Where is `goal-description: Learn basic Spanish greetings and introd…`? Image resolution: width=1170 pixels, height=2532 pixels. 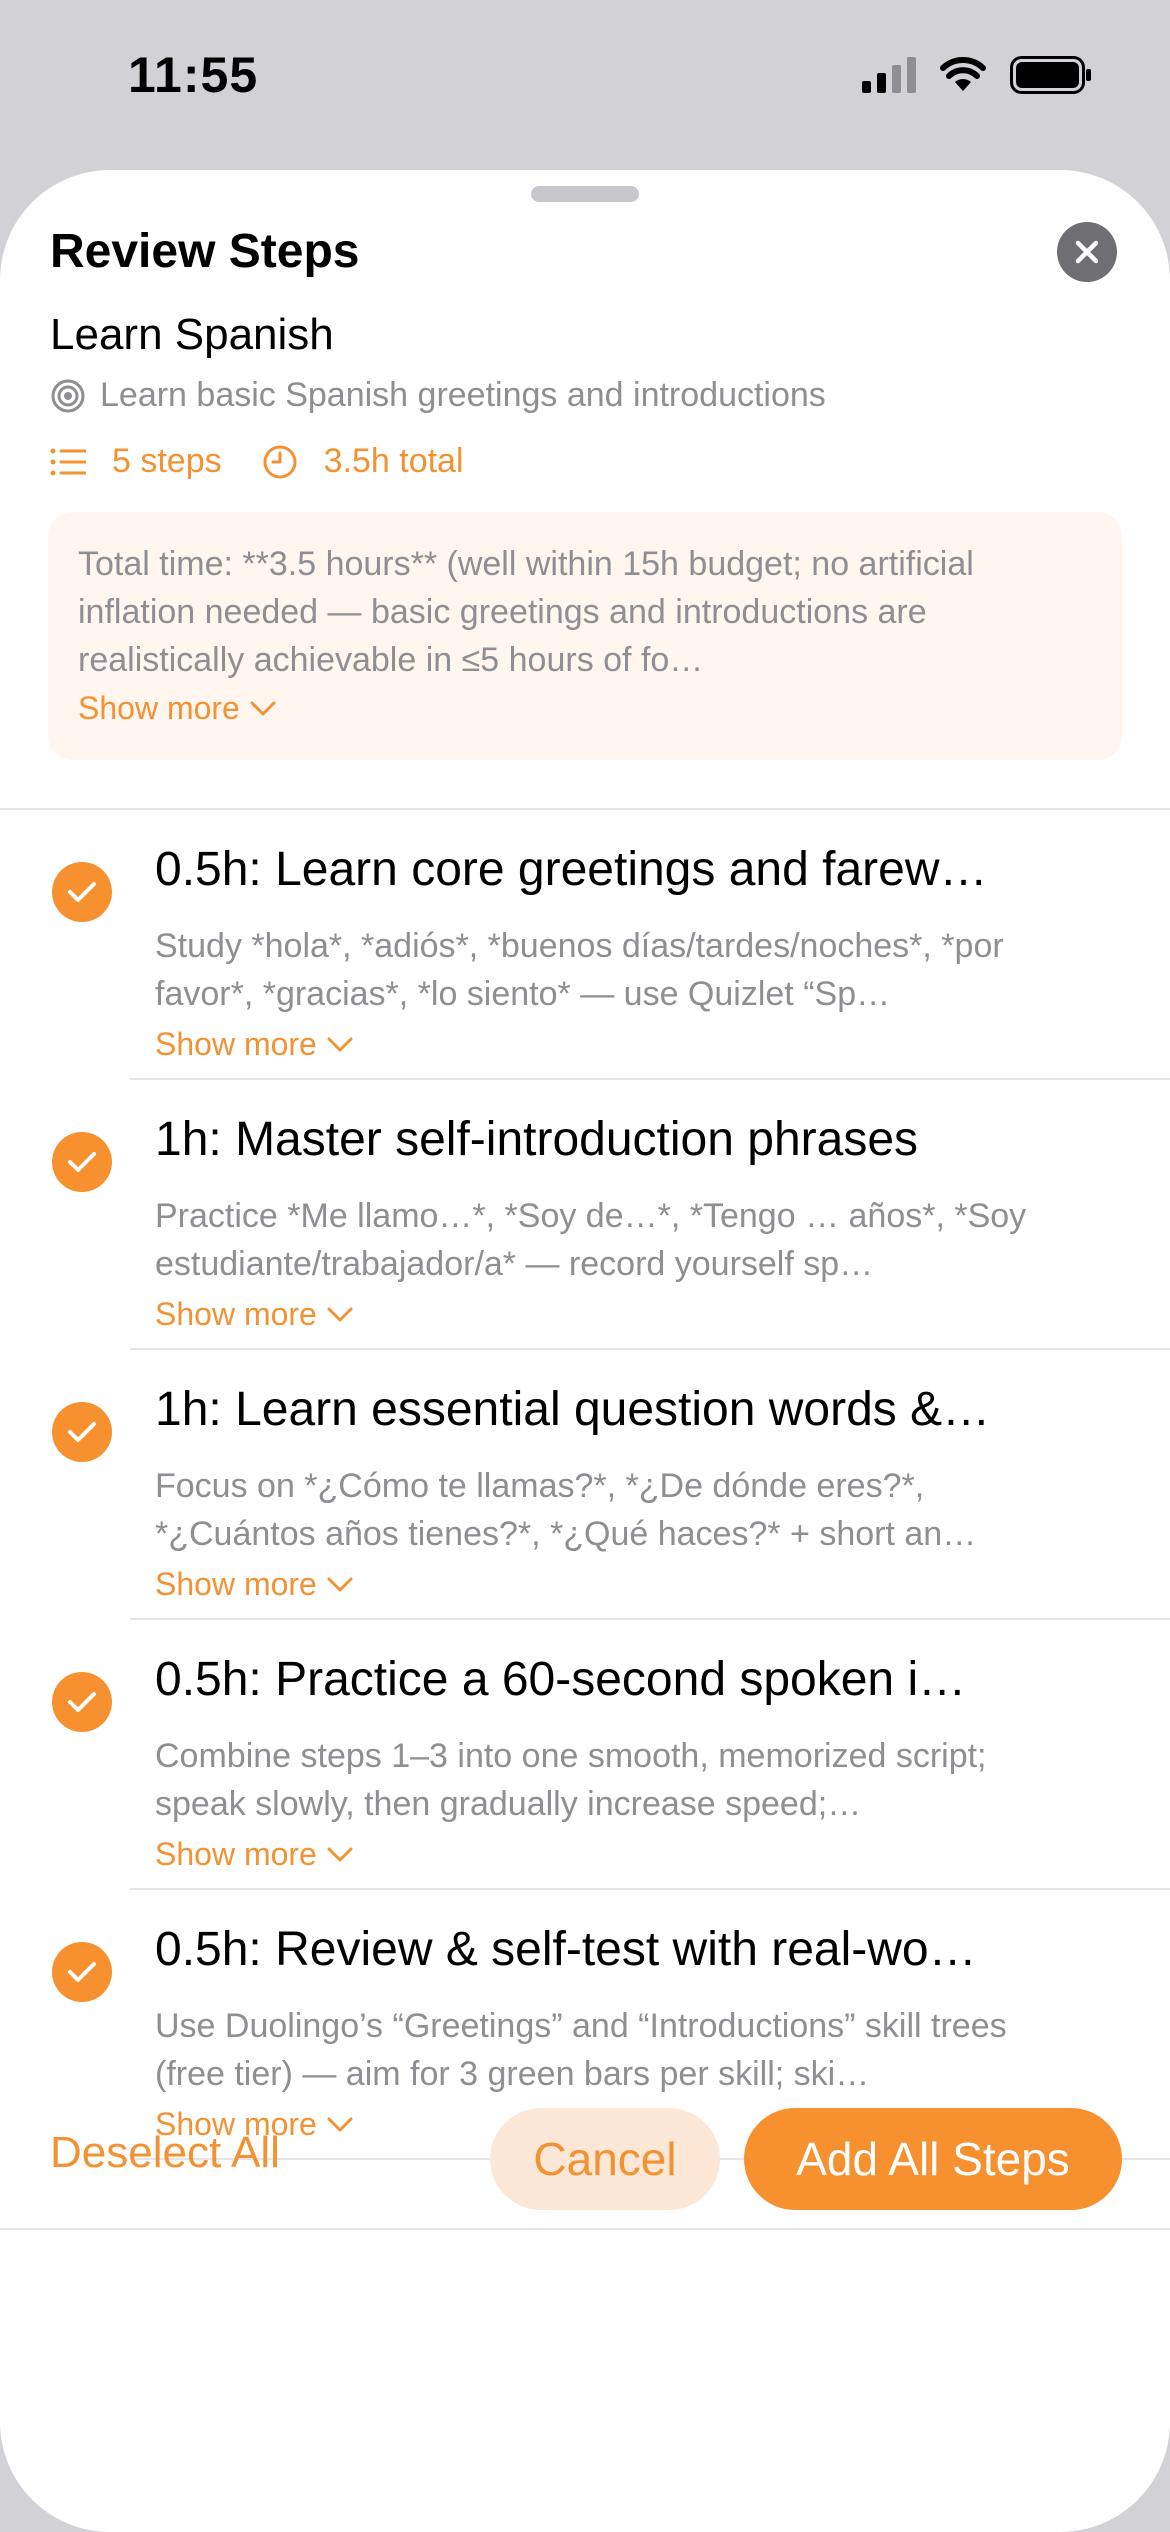
goal-description: Learn basic Spanish greetings and introd… is located at coordinates (438, 395).